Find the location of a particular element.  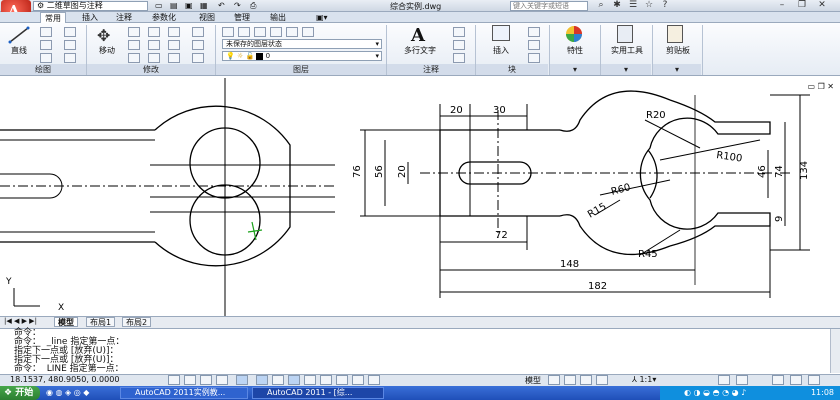

qat-open-icon: ▤ is located at coordinates (174, 6).